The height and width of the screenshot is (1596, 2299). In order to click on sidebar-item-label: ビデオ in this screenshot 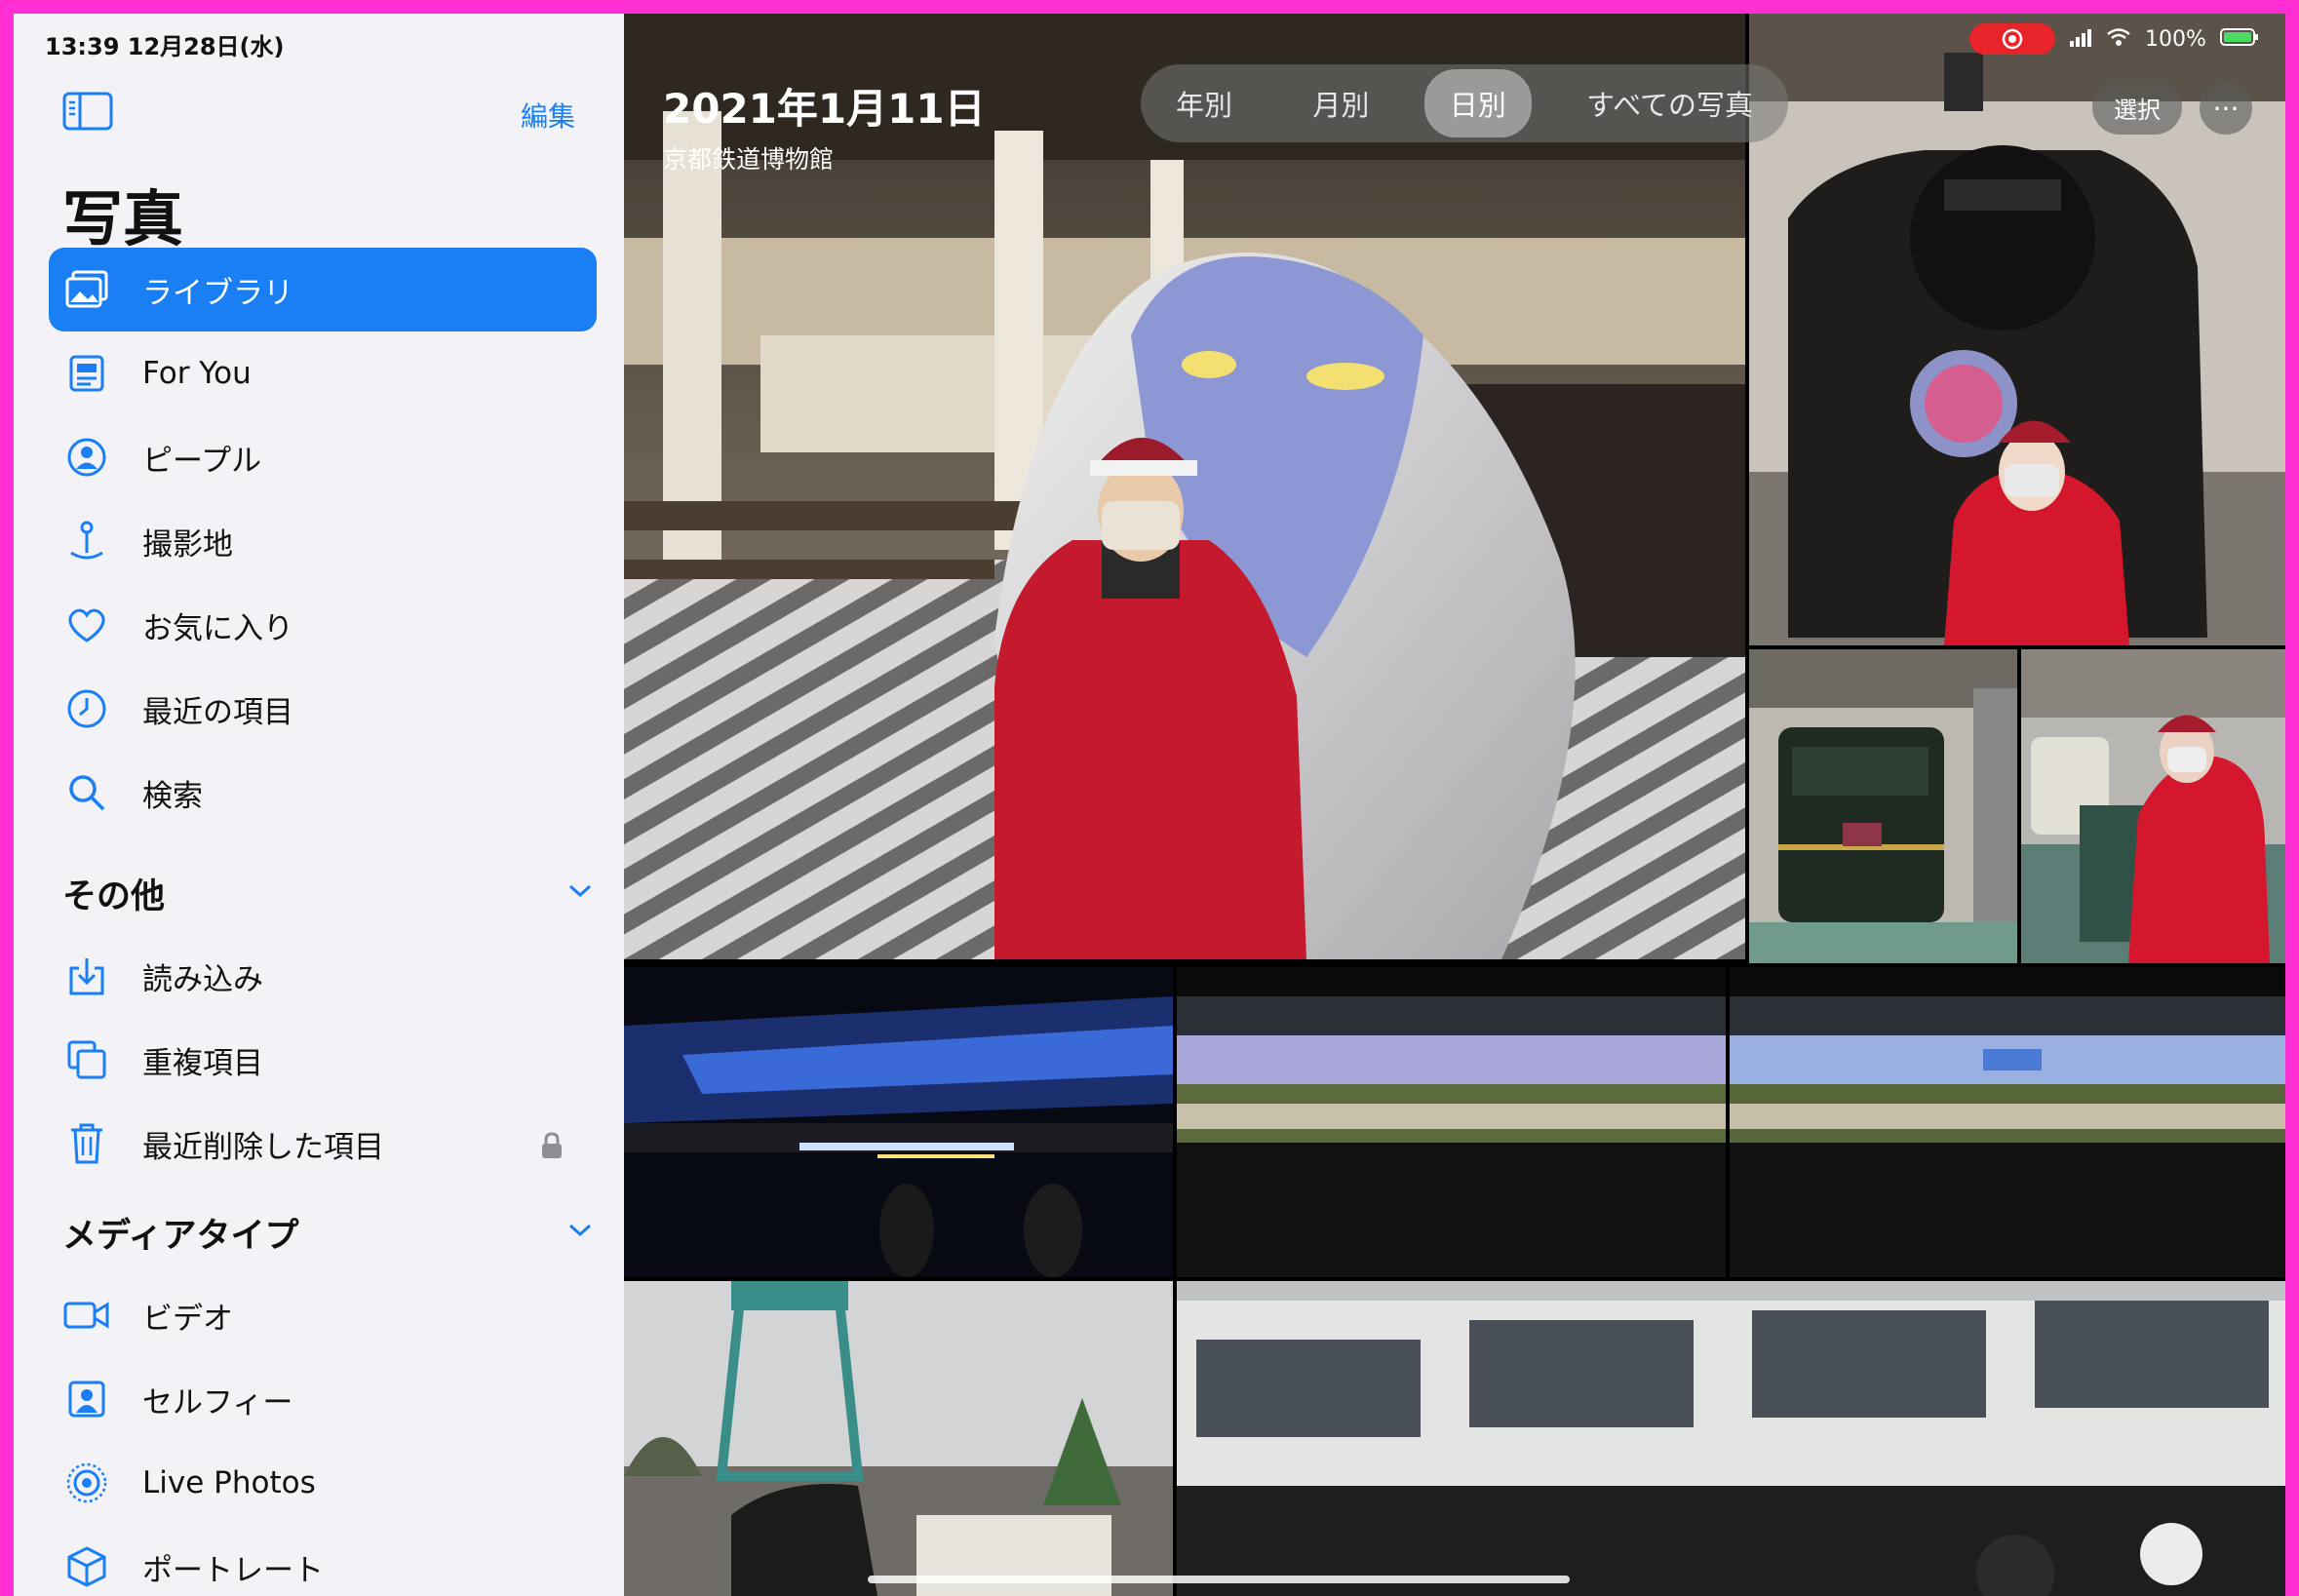, I will do `click(187, 1319)`.